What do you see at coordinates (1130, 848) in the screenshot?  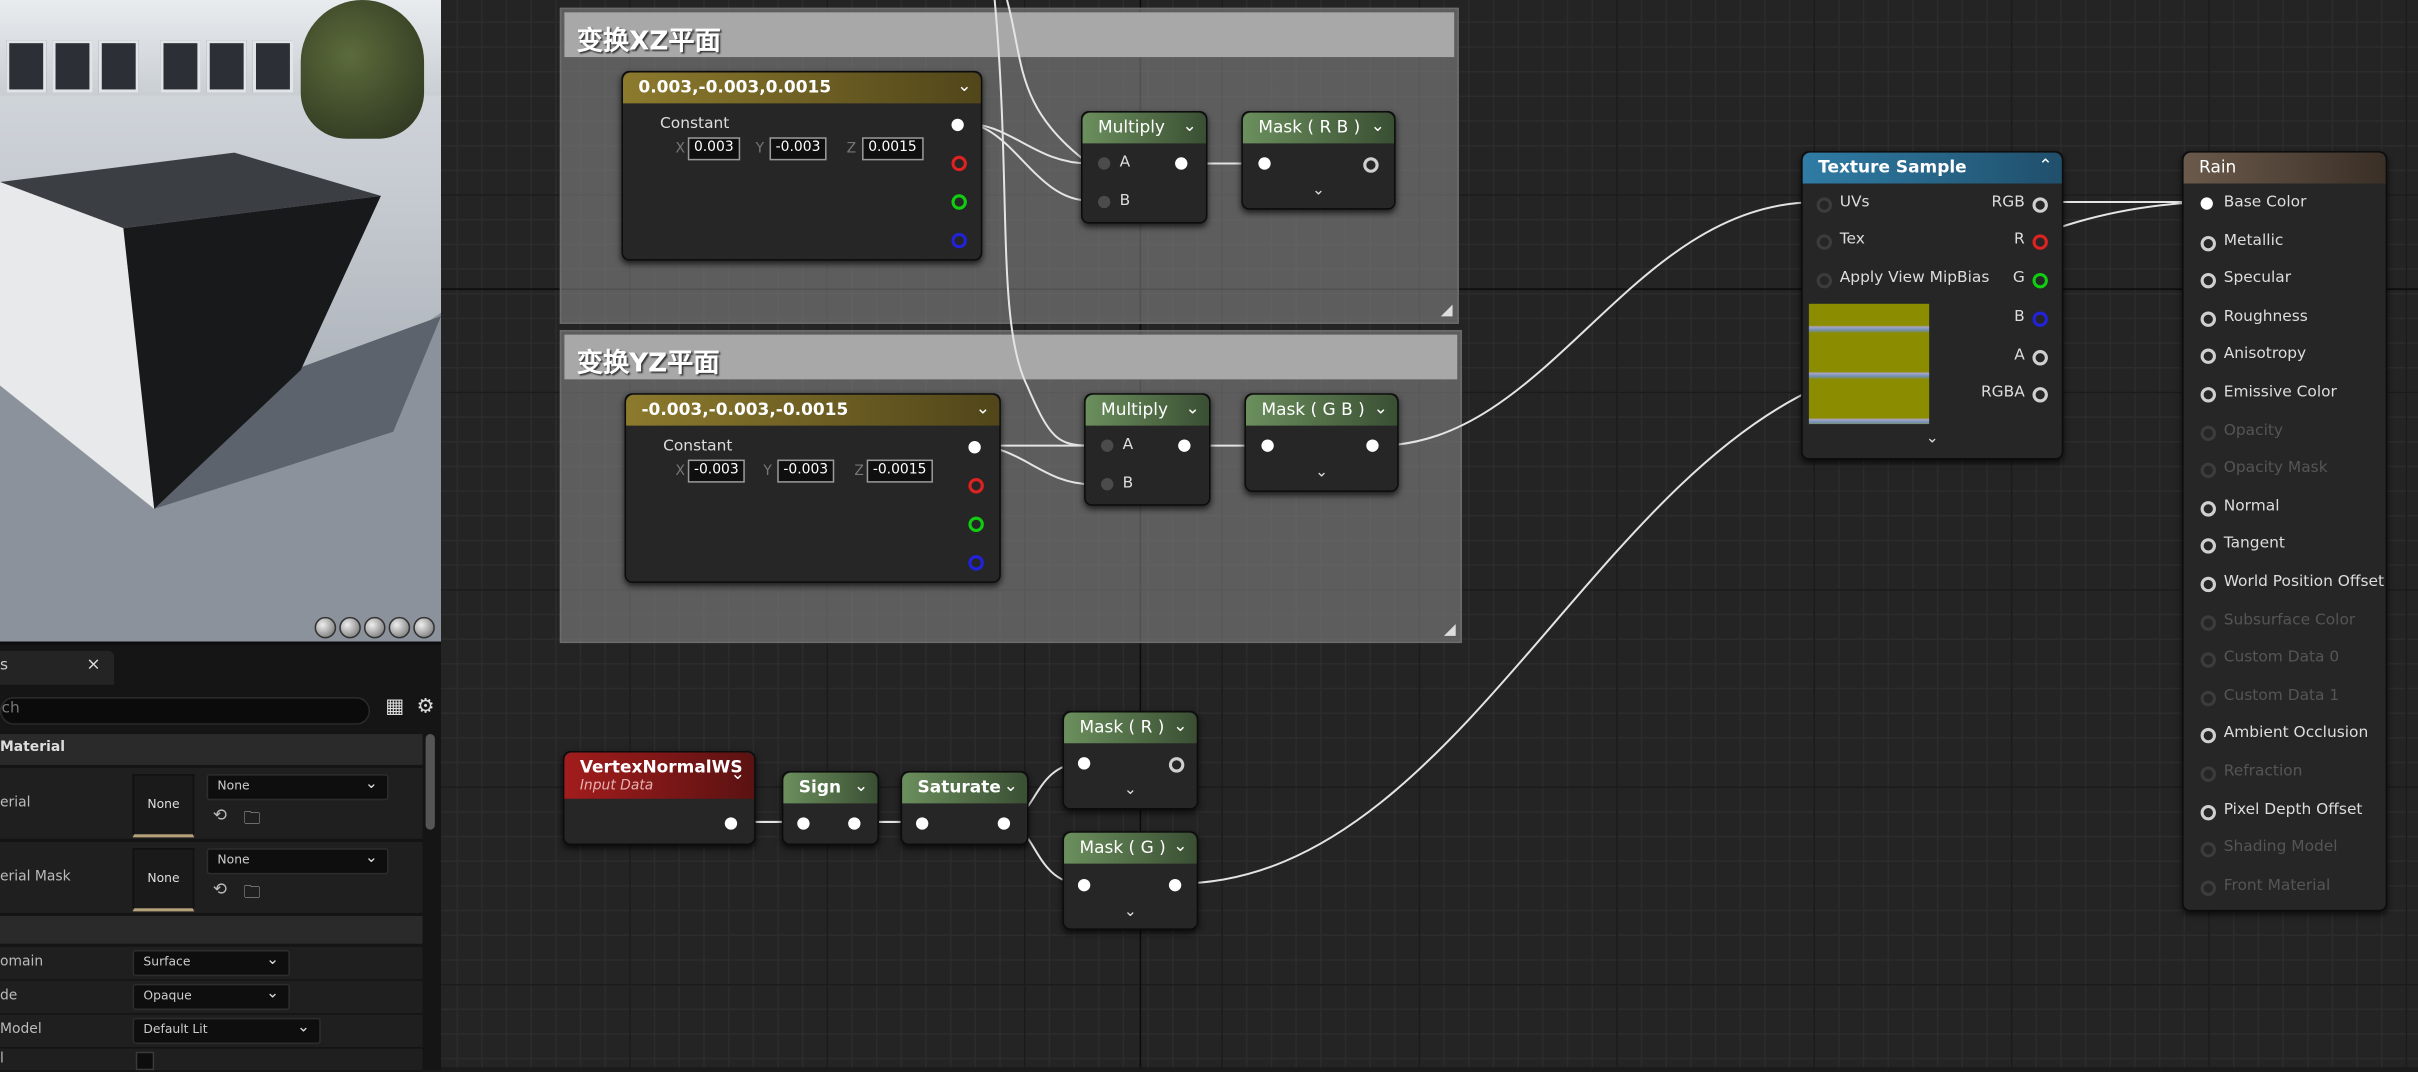 I see `node-header: Mask ( G ) ⌄` at bounding box center [1130, 848].